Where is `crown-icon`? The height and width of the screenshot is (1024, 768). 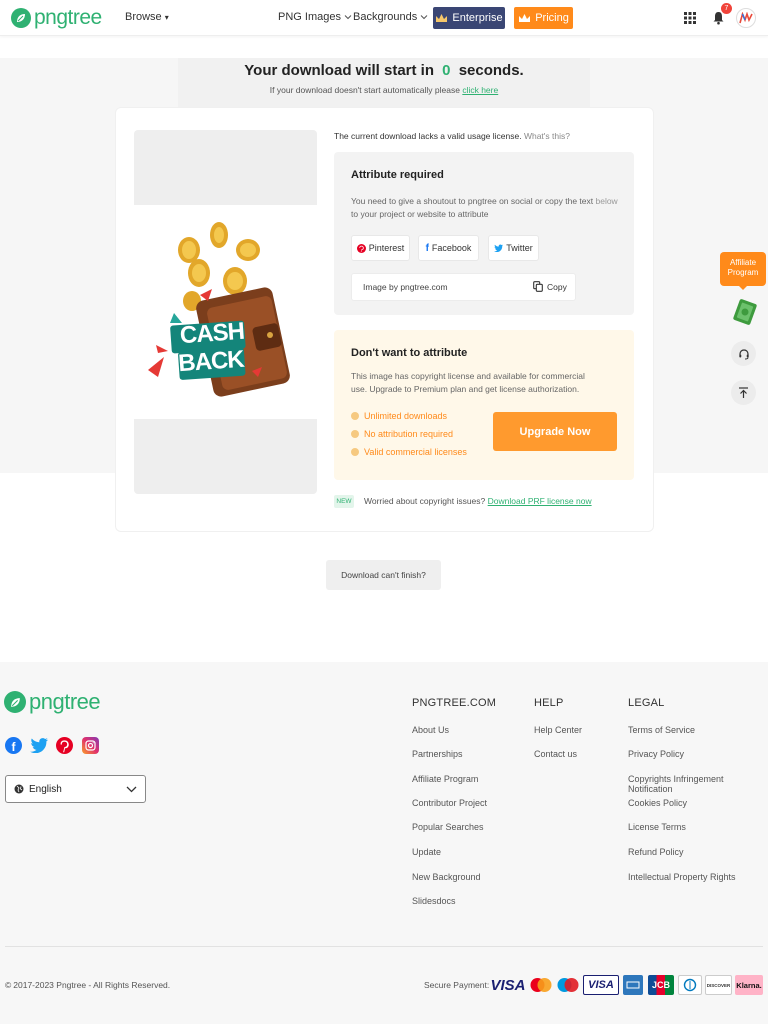
crown-icon is located at coordinates (442, 18).